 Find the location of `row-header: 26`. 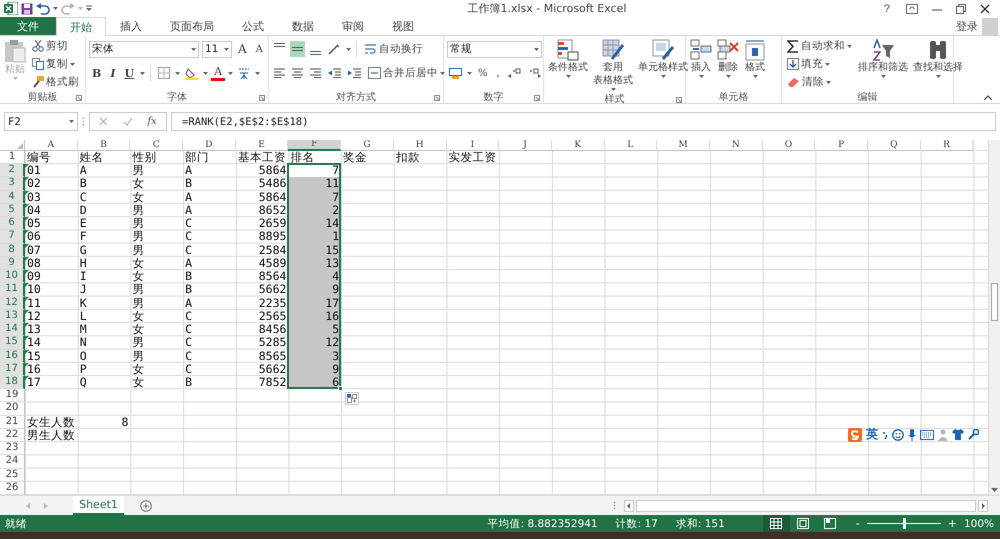

row-header: 26 is located at coordinates (12, 488).